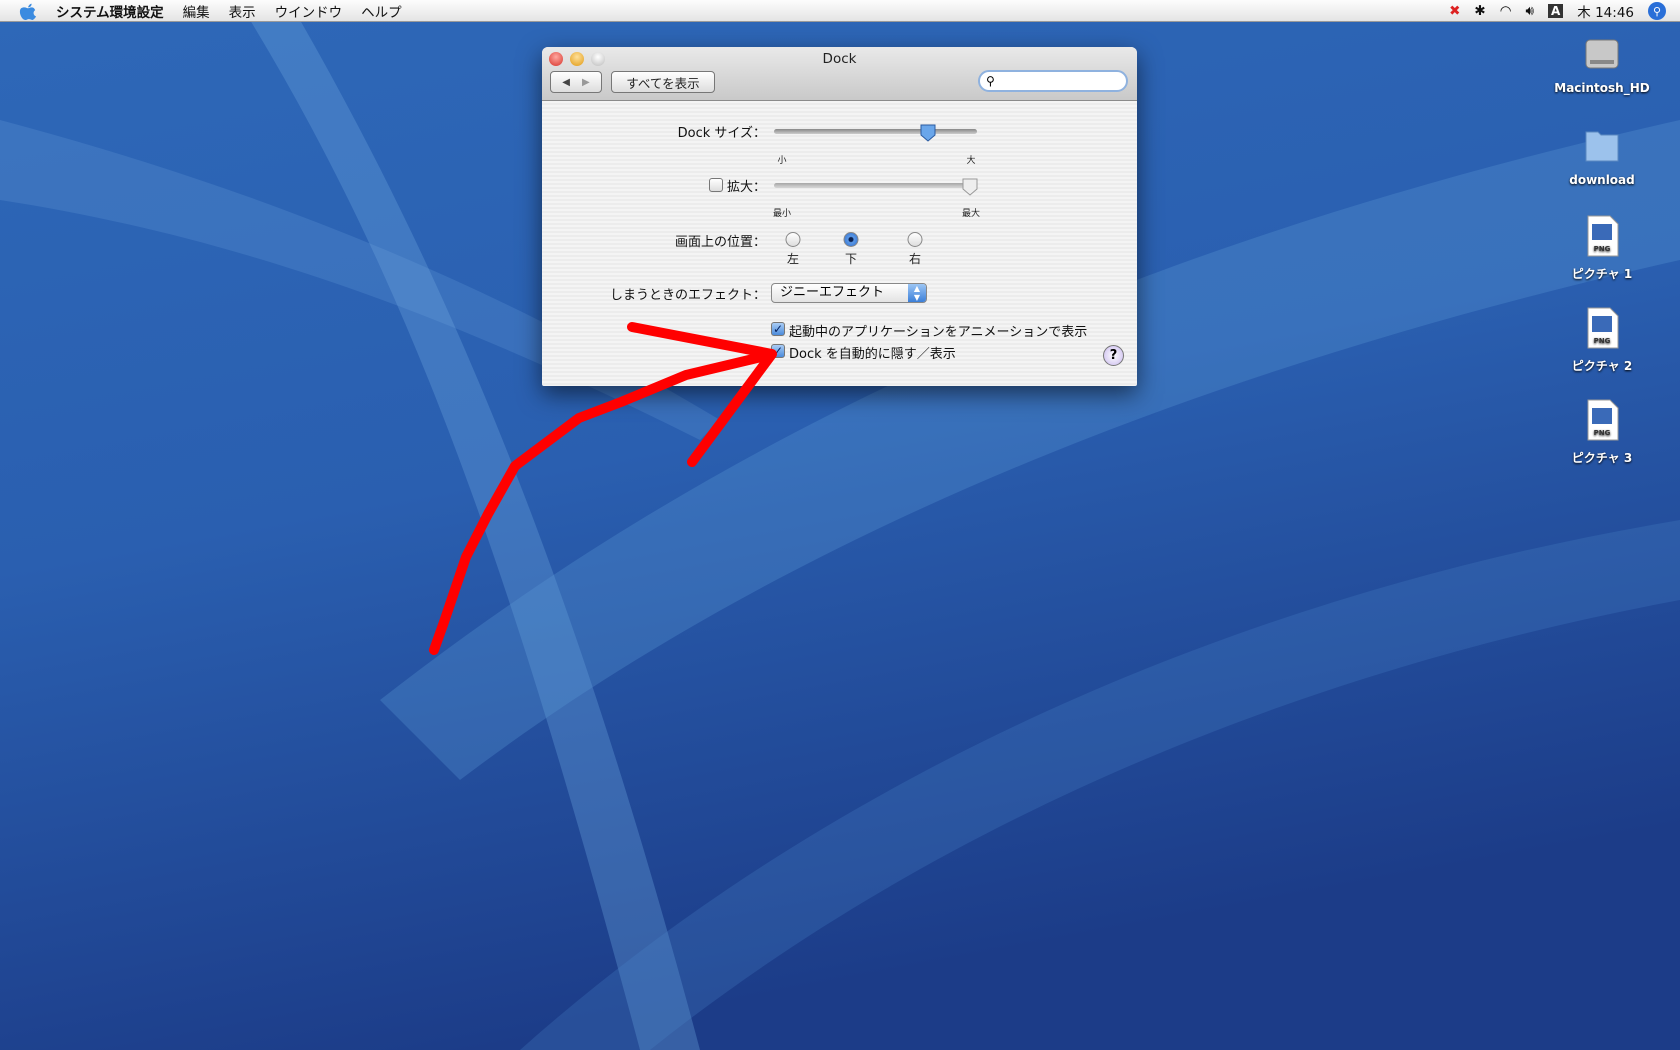 The image size is (1680, 1050). I want to click on desktop-icon-label: Macintosh_HD, so click(1602, 88).